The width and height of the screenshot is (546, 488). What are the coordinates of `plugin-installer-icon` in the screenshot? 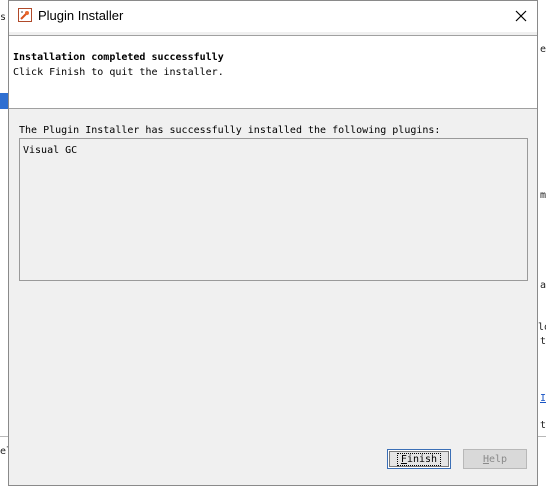 It's located at (25, 15).